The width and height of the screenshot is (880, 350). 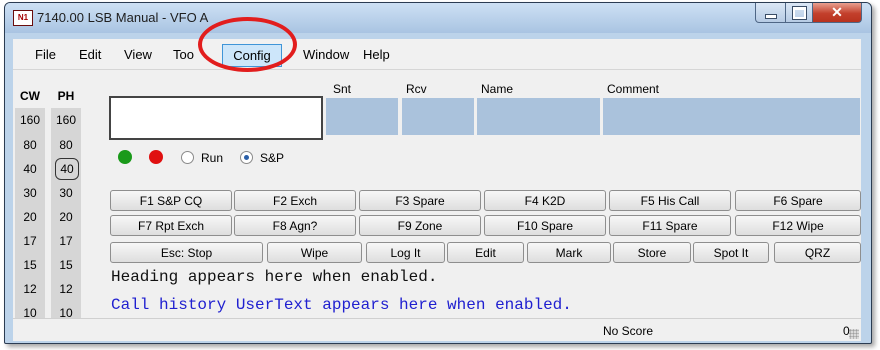 What do you see at coordinates (437, 329) in the screenshot?
I see `status-bar: No Score 0` at bounding box center [437, 329].